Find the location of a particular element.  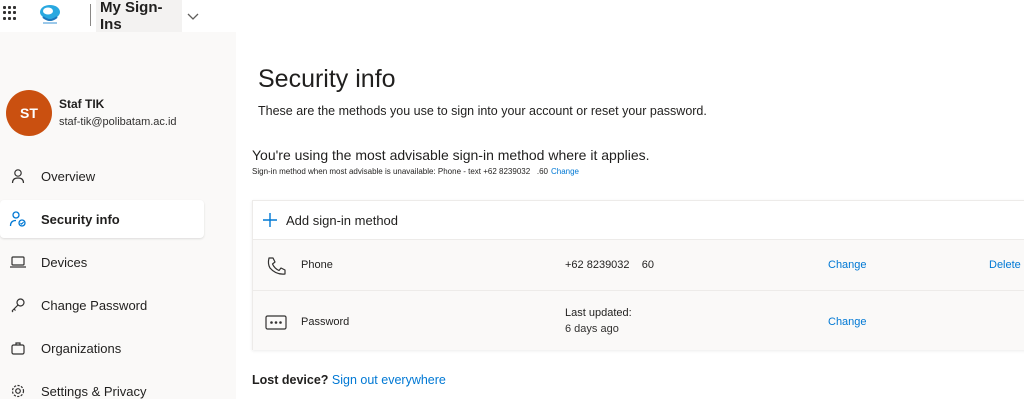

add-sign-in-method-button: Add sign-in method is located at coordinates (638, 220).